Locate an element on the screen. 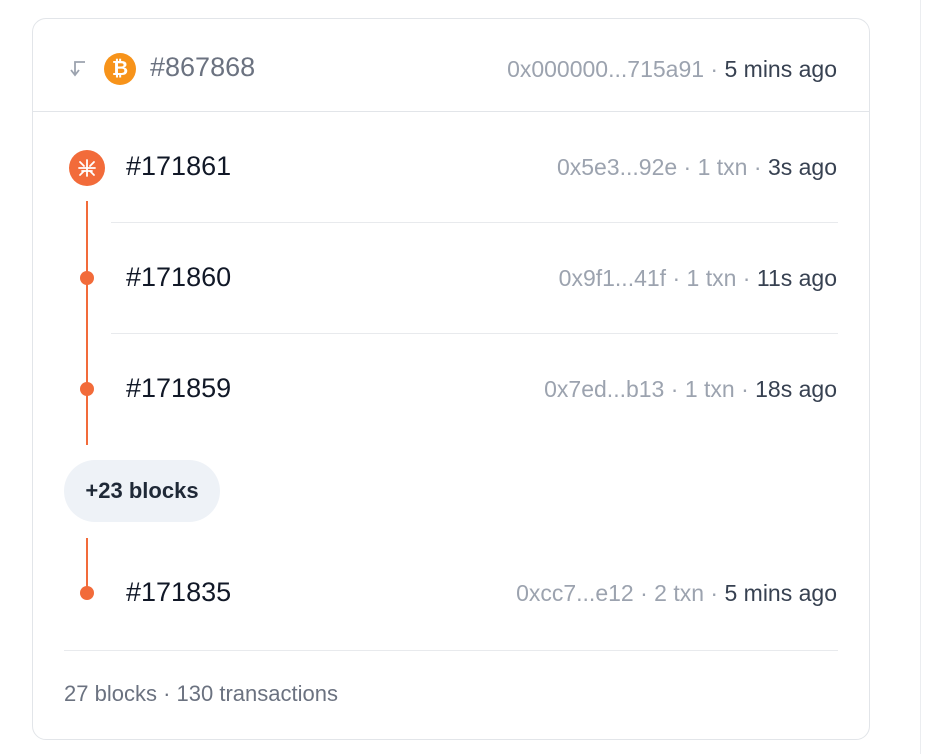  block-txns: 2 txn is located at coordinates (679, 593).